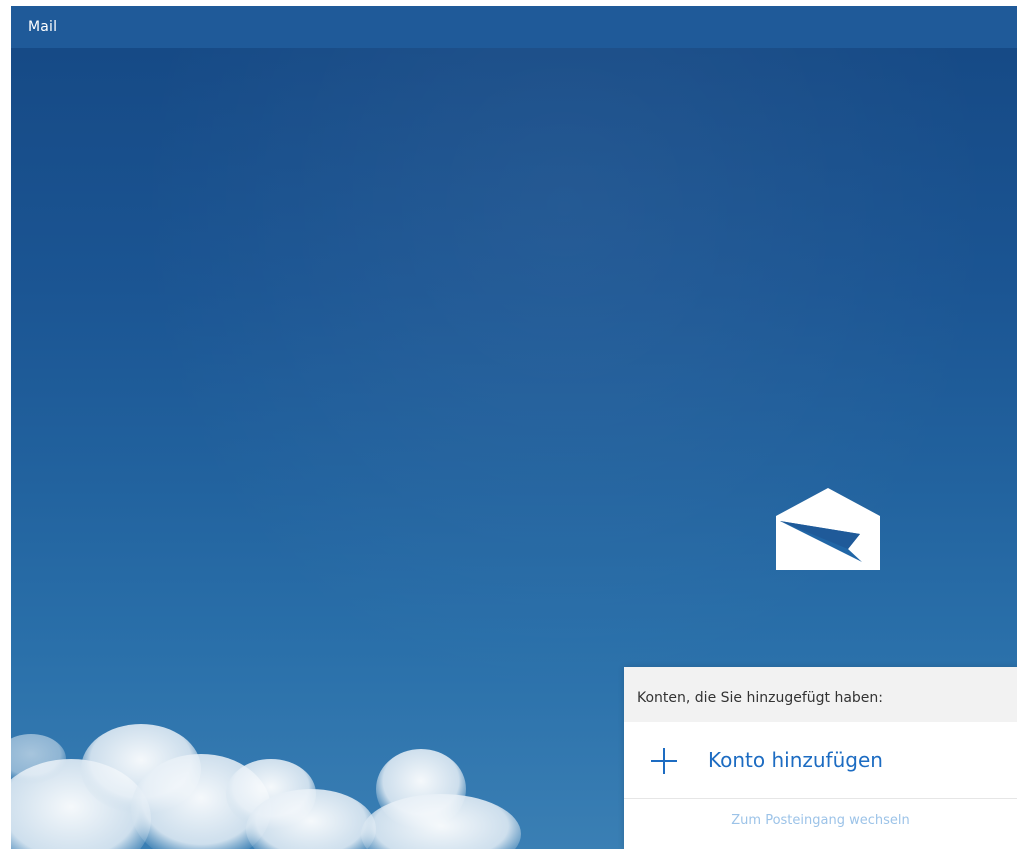 The height and width of the screenshot is (849, 1017). What do you see at coordinates (828, 529) in the screenshot?
I see `mail-envelope-icon` at bounding box center [828, 529].